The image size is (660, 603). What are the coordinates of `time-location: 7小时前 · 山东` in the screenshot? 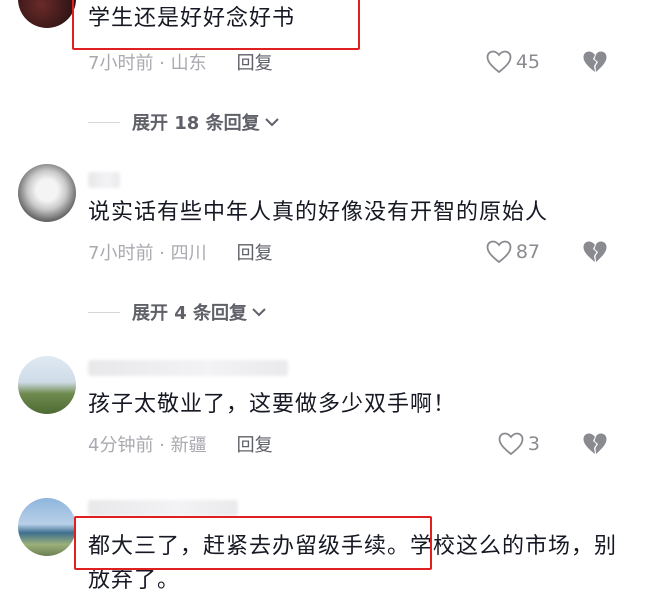 It's located at (147, 63).